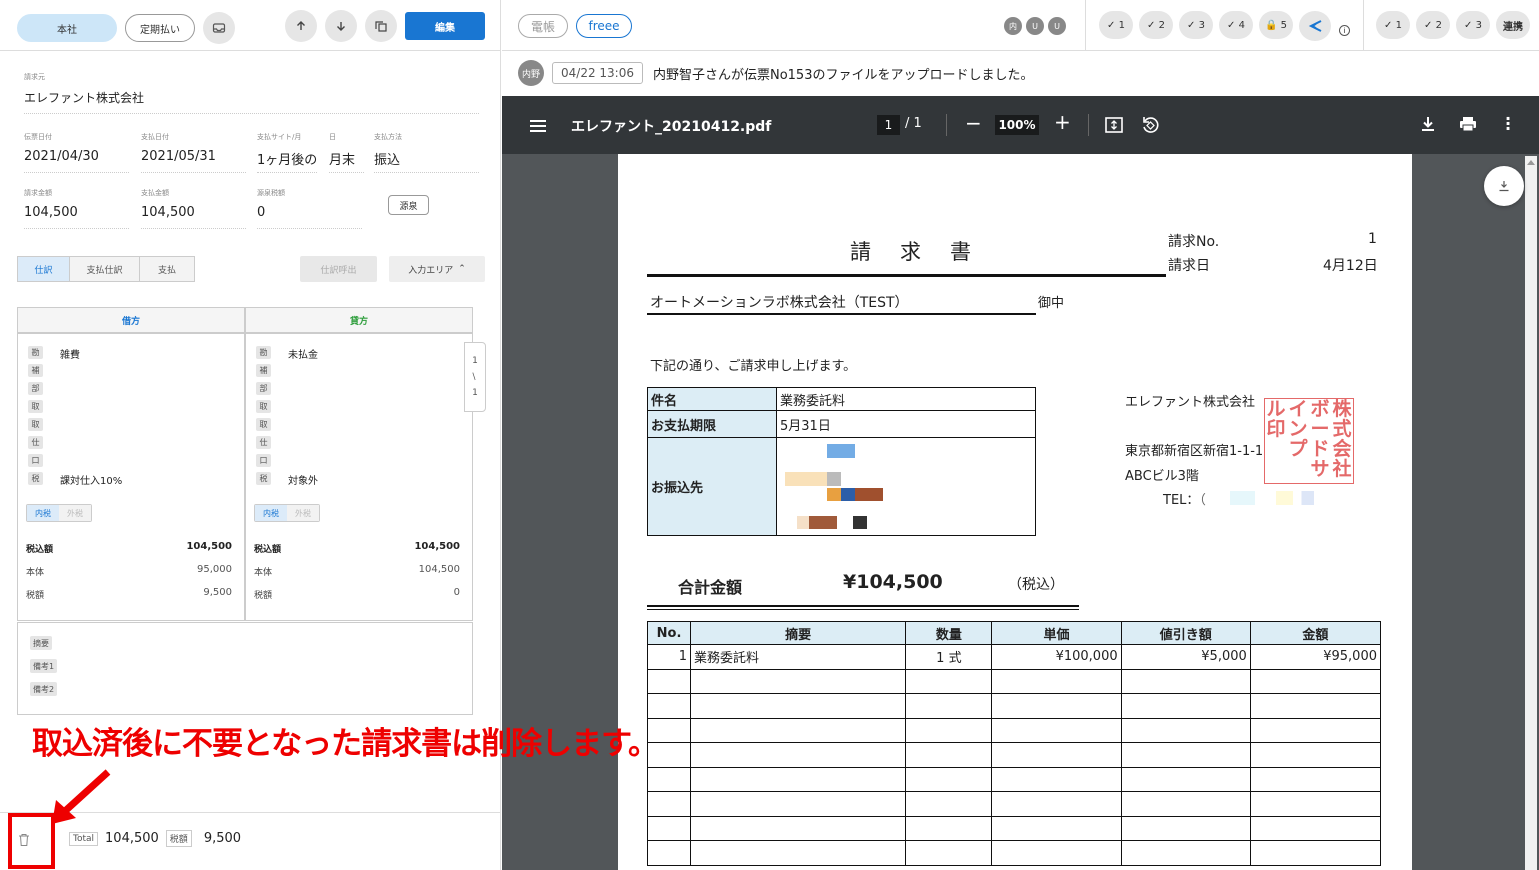  Describe the element at coordinates (217, 592) in the screenshot. I see `amount-value: 9,500` at that location.